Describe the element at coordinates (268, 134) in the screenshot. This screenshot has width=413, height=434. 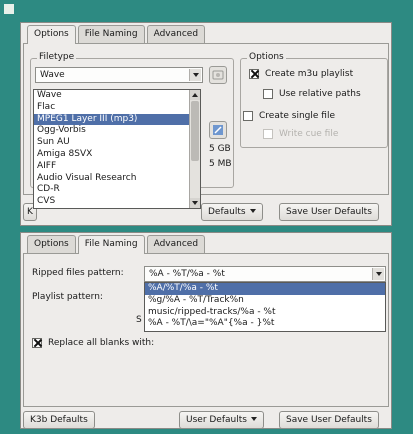
I see `checkbox-disabled-icon` at that location.